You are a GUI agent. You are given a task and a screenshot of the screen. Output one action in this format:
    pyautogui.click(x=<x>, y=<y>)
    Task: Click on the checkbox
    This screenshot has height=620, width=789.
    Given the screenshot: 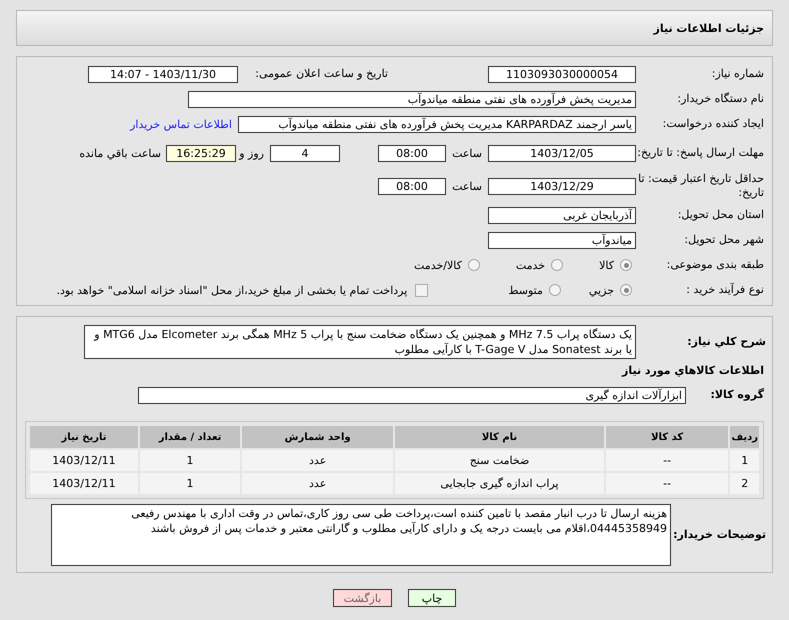 What is the action you would take?
    pyautogui.click(x=421, y=290)
    